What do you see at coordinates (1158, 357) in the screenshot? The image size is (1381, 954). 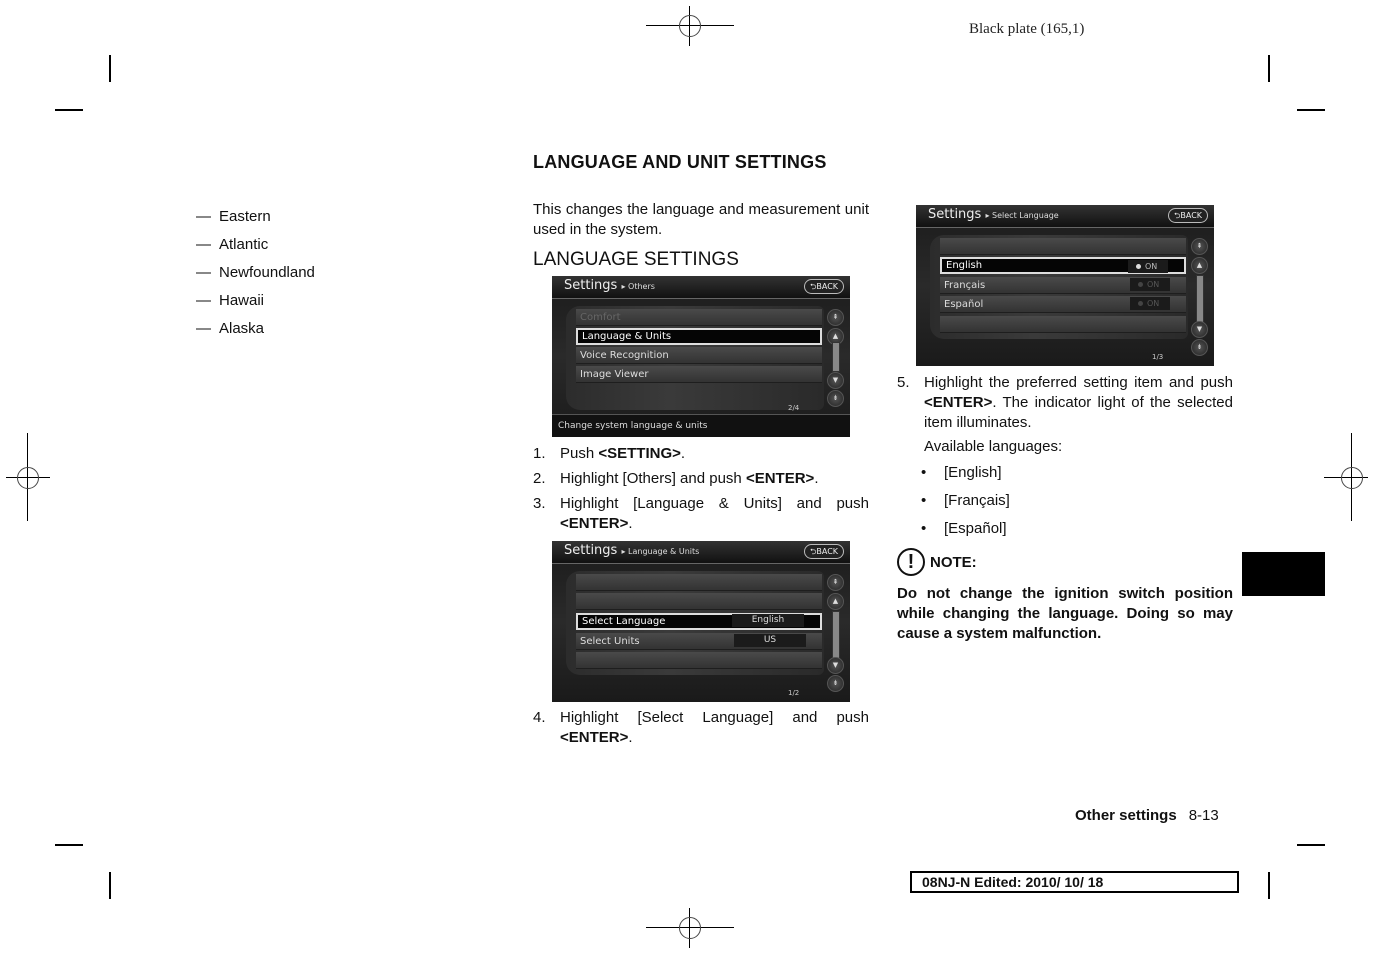 I see `page-indicator: 1/3` at bounding box center [1158, 357].